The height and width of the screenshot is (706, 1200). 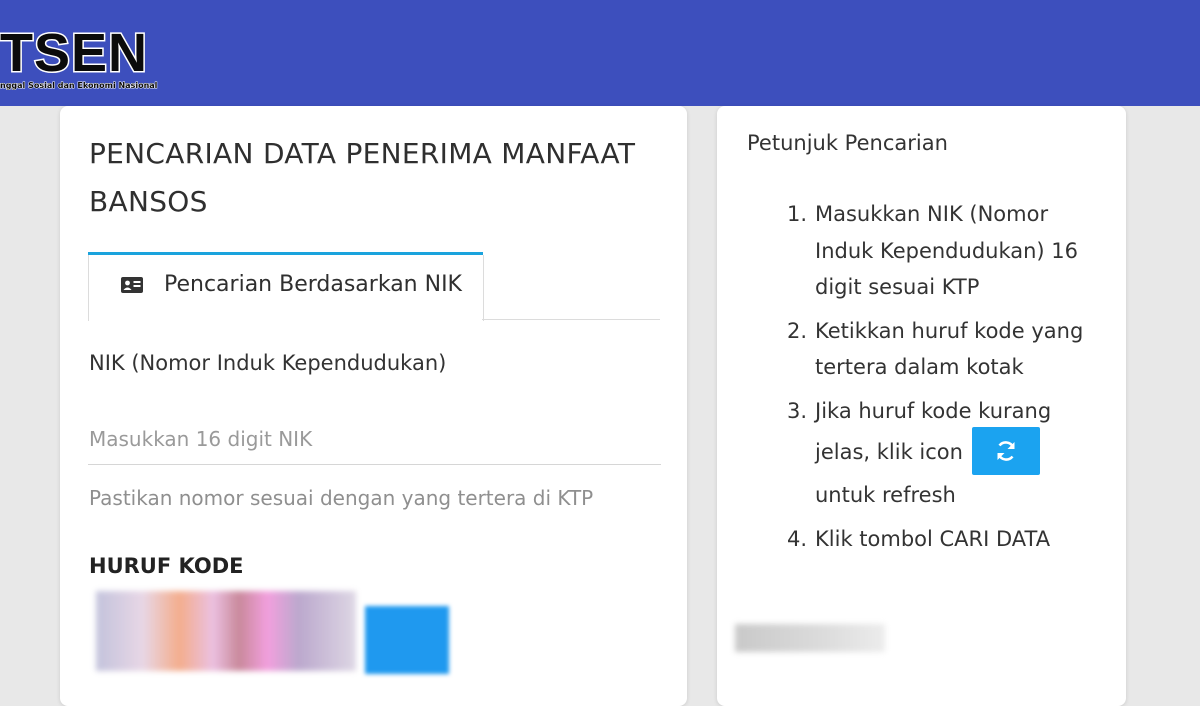 I want to click on step-text: Klik tombol CARI DATA, so click(x=933, y=538).